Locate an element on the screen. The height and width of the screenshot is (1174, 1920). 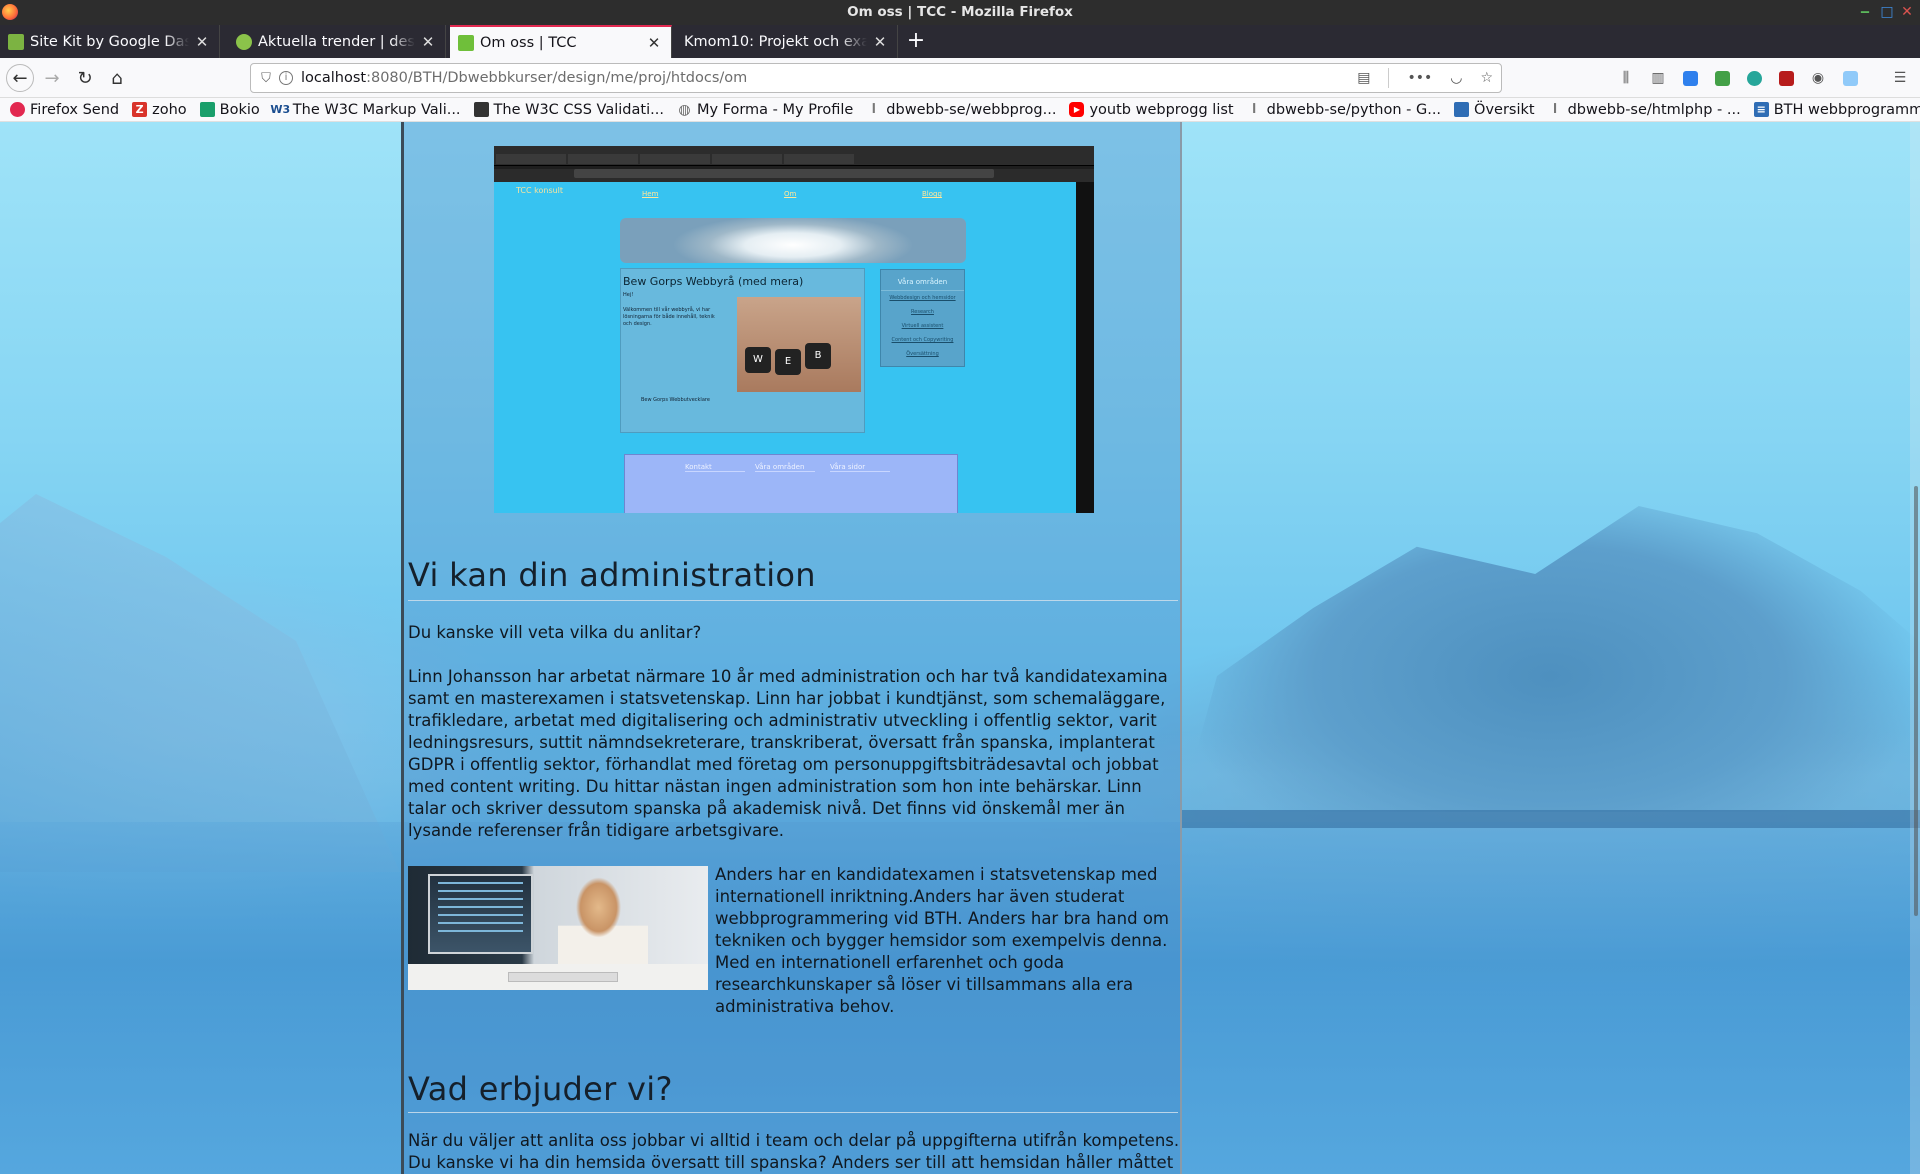
screenshot-sidebar-link: Översättning is located at coordinates (922, 354).